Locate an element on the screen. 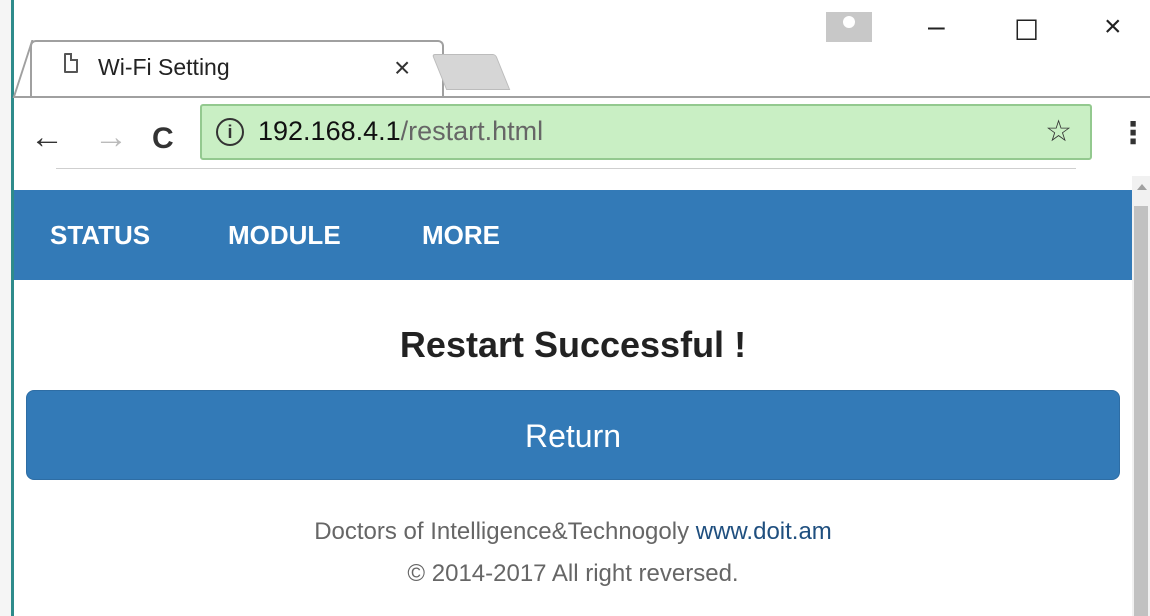  nav-status: STATUS is located at coordinates (100, 235).